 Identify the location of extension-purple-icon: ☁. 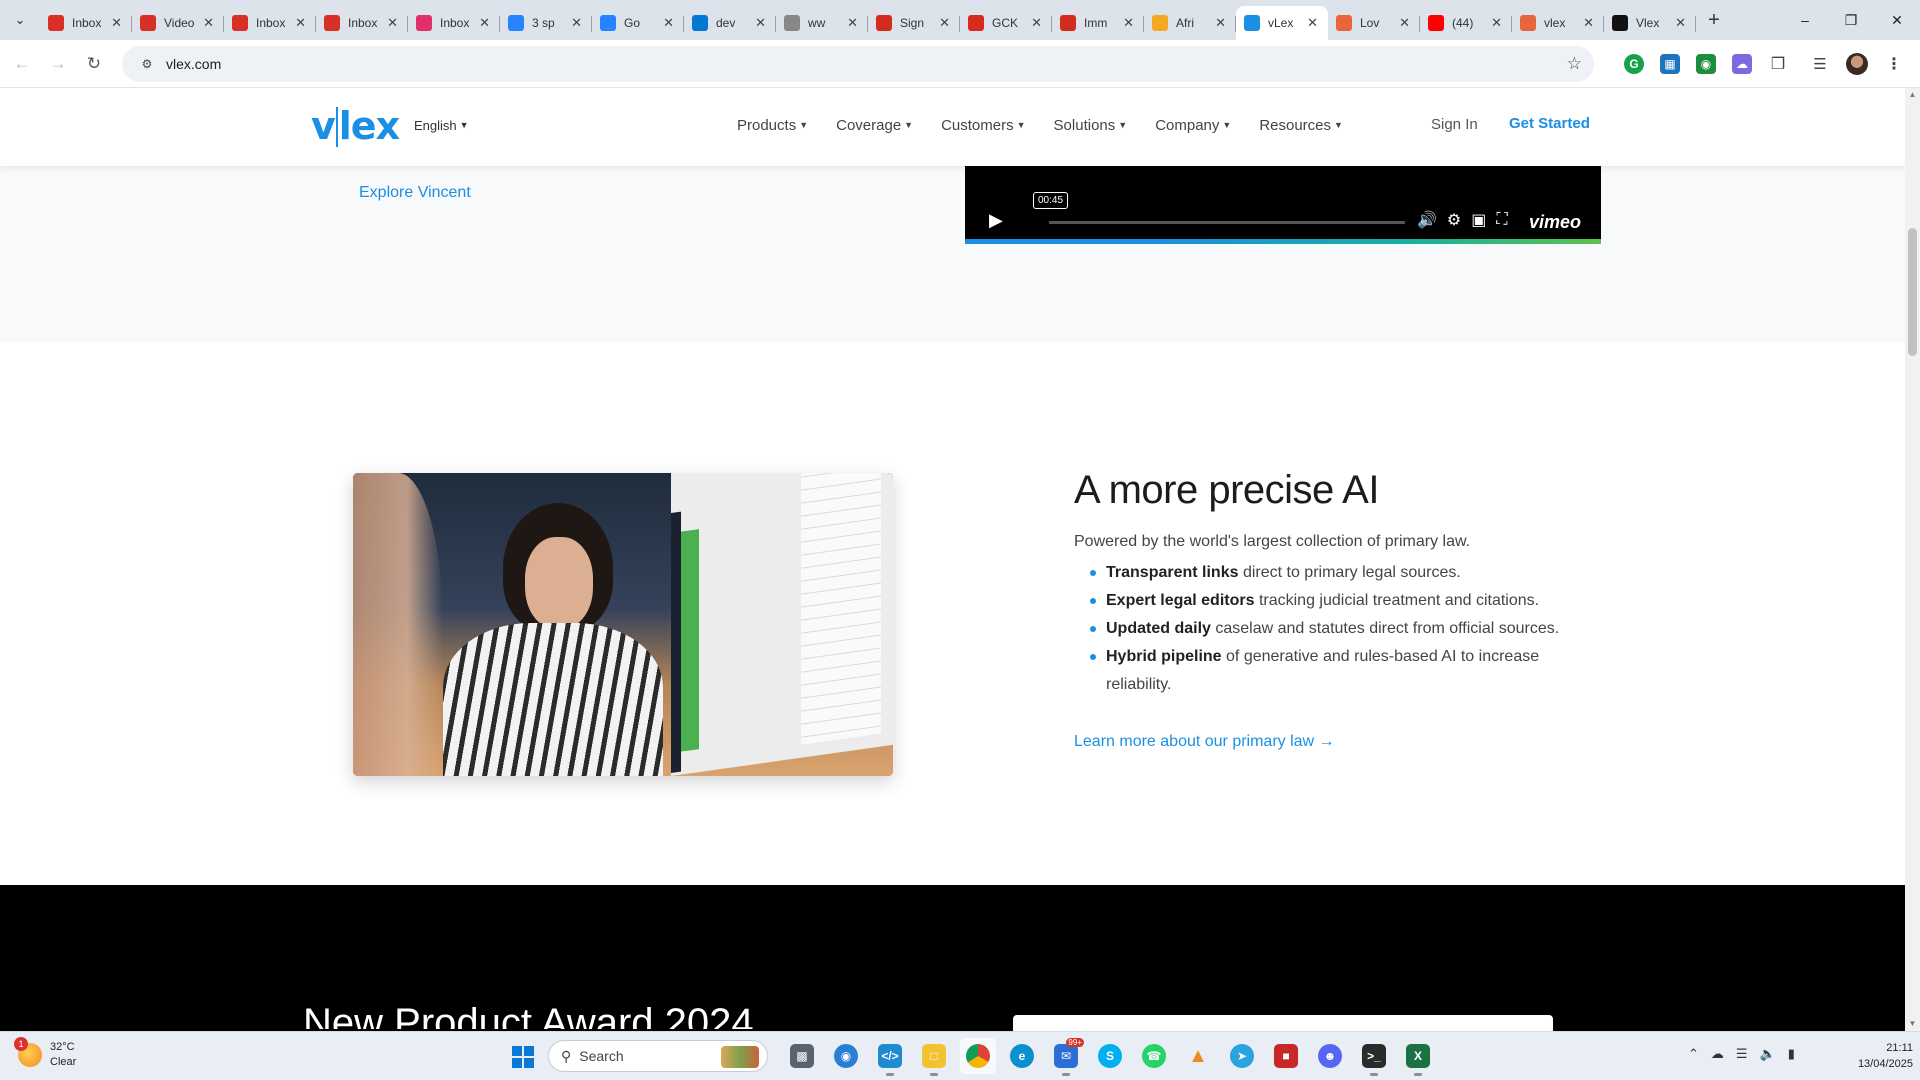
(1742, 64).